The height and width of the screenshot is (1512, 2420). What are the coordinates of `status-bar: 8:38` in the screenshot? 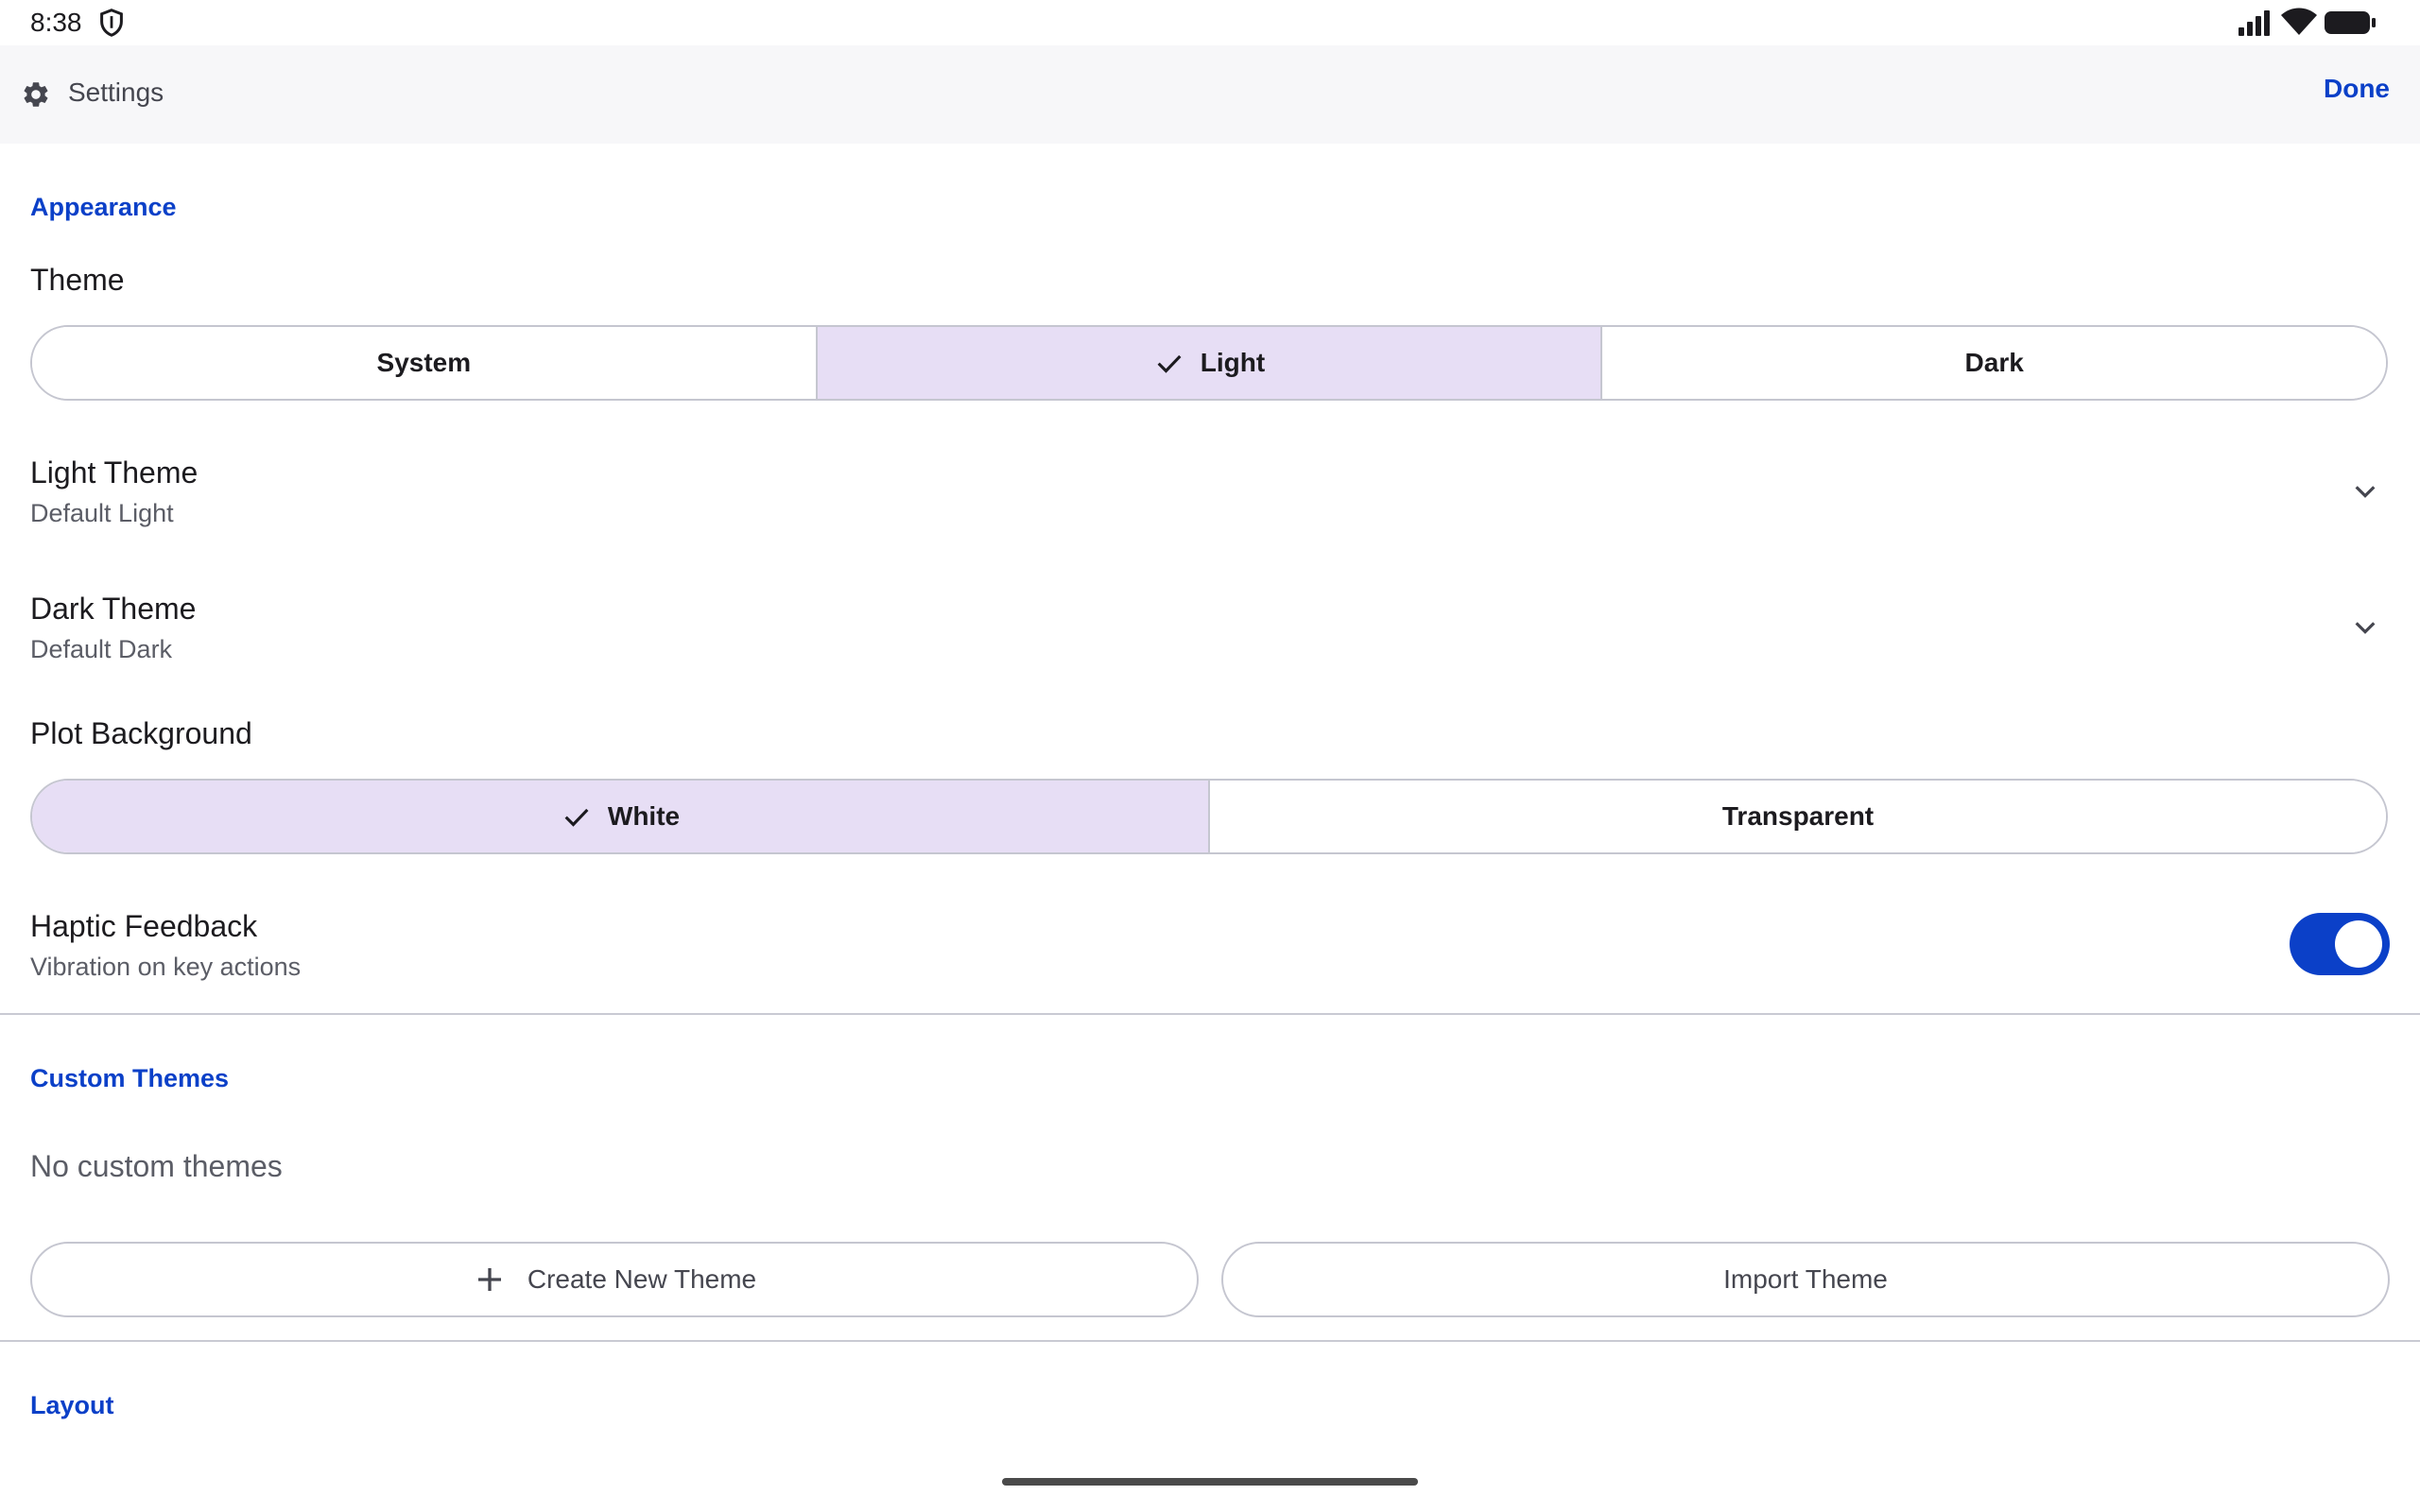 It's located at (1210, 22).